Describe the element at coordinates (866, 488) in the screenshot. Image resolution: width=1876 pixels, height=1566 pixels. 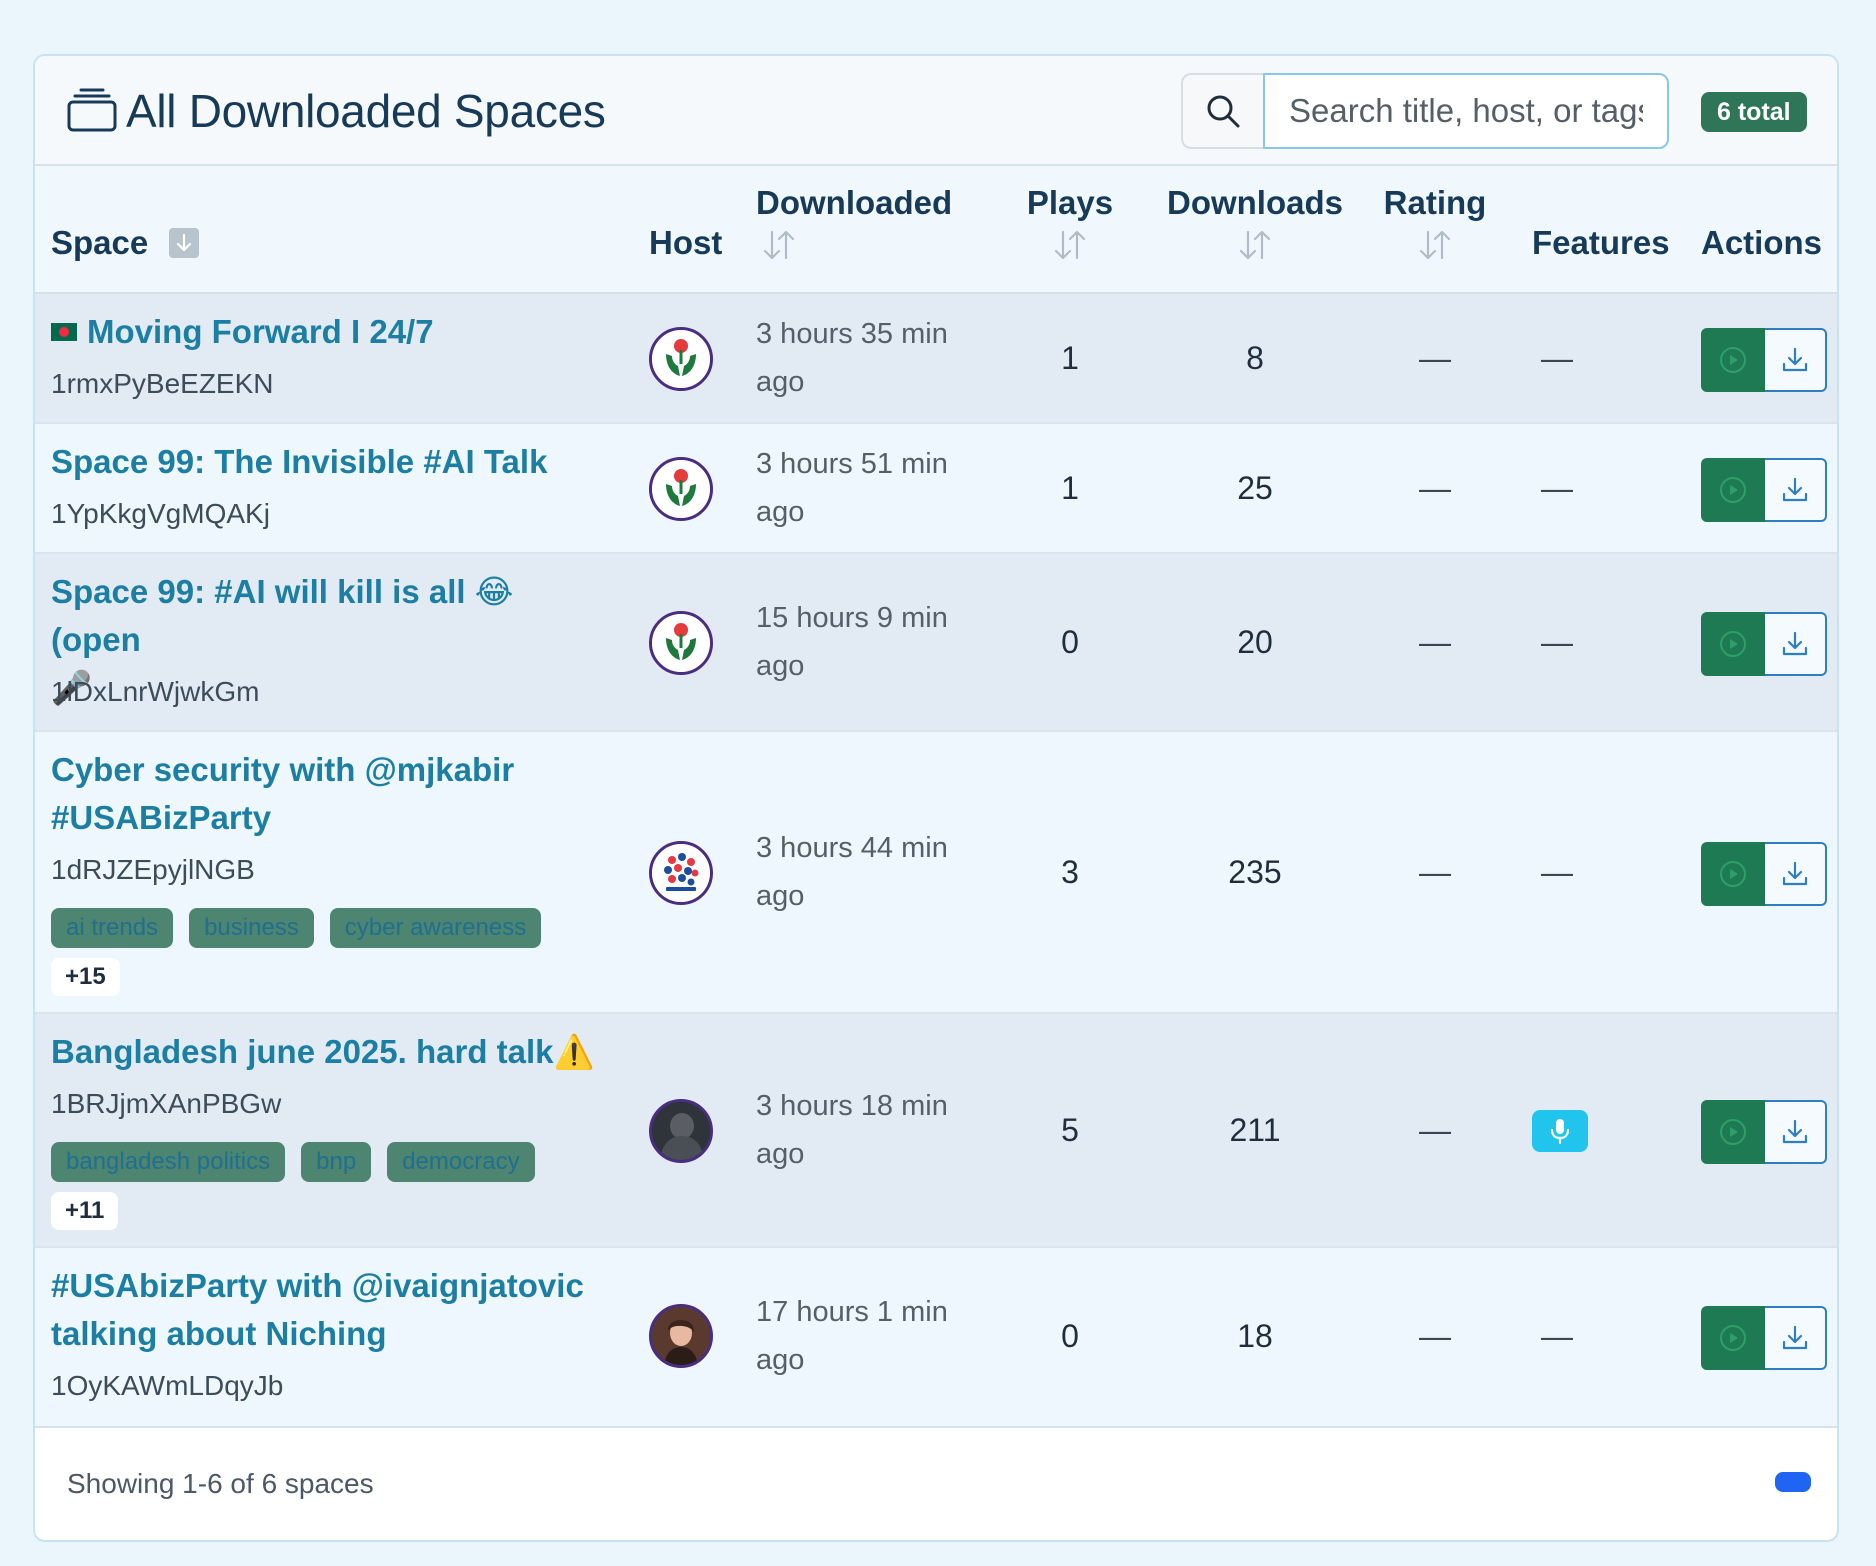
I see `downloaded-time: 3 hours 51 min ago` at that location.